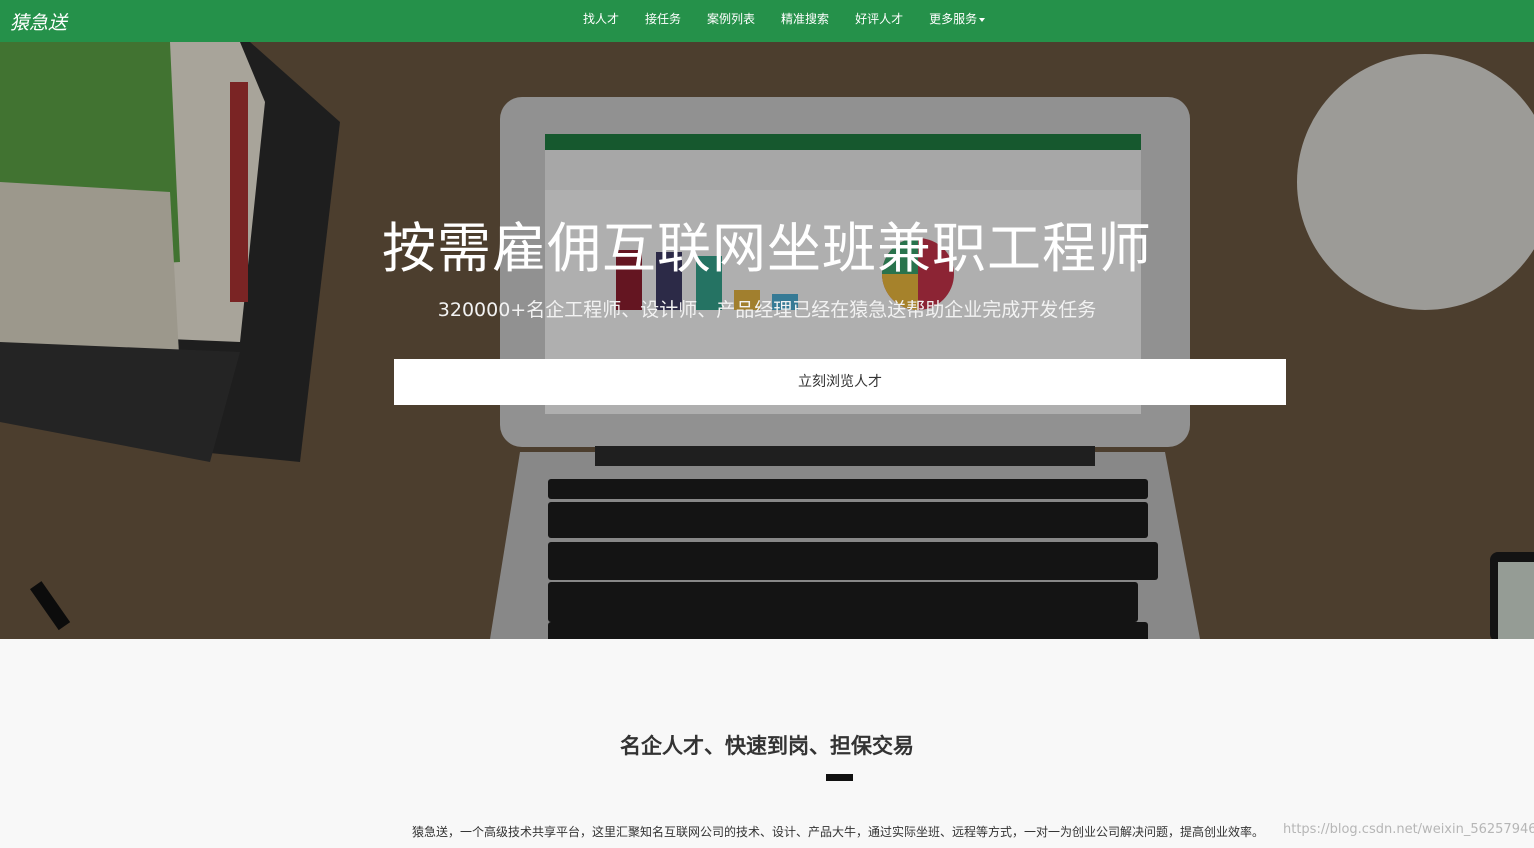 This screenshot has width=1534, height=848. What do you see at coordinates (840, 382) in the screenshot?
I see `browse-talent-button: 立刻浏览人才` at bounding box center [840, 382].